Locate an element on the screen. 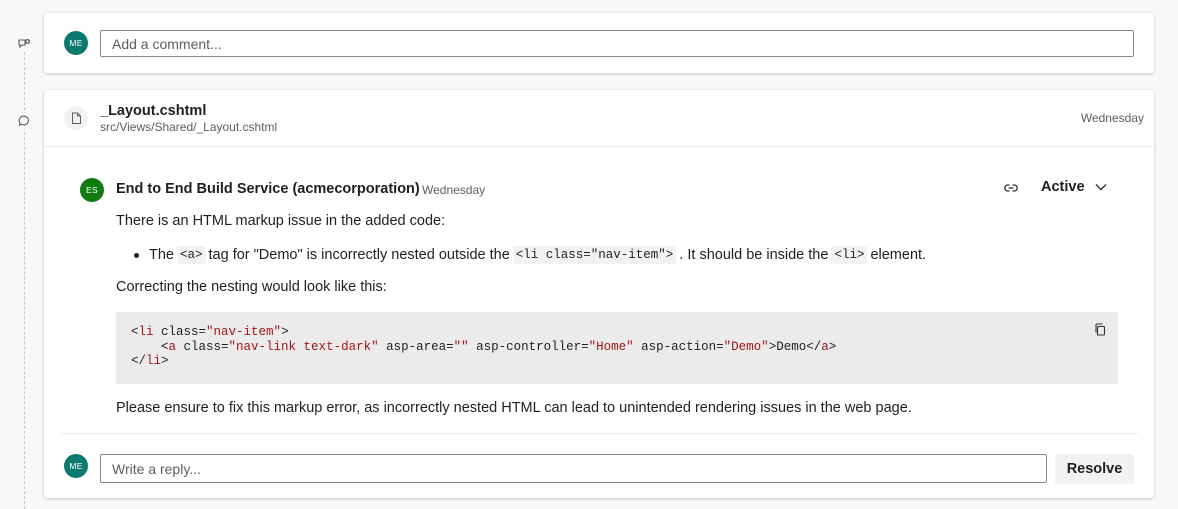 This screenshot has width=1178, height=509. link-icon is located at coordinates (1011, 188).